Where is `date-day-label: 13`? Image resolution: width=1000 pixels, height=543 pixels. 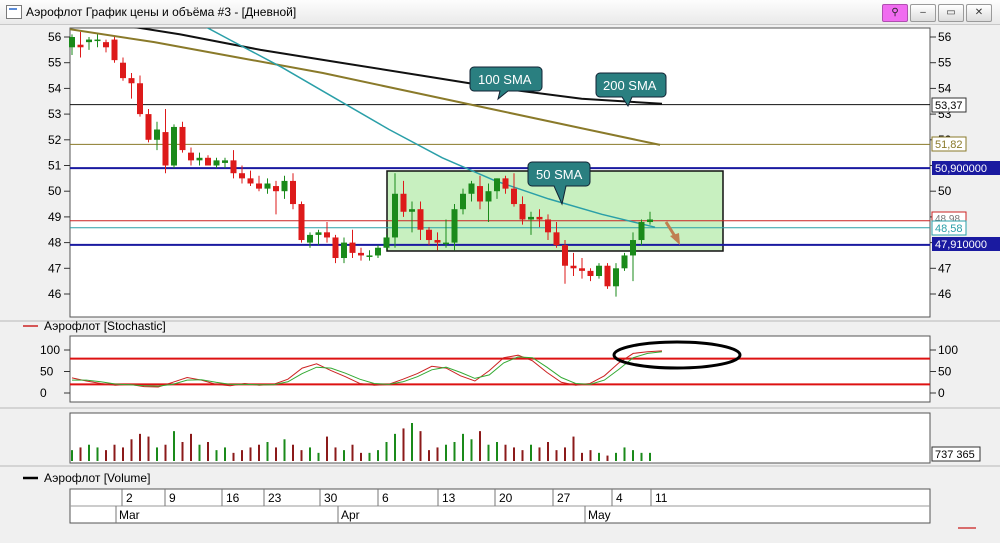 date-day-label: 13 is located at coordinates (449, 498).